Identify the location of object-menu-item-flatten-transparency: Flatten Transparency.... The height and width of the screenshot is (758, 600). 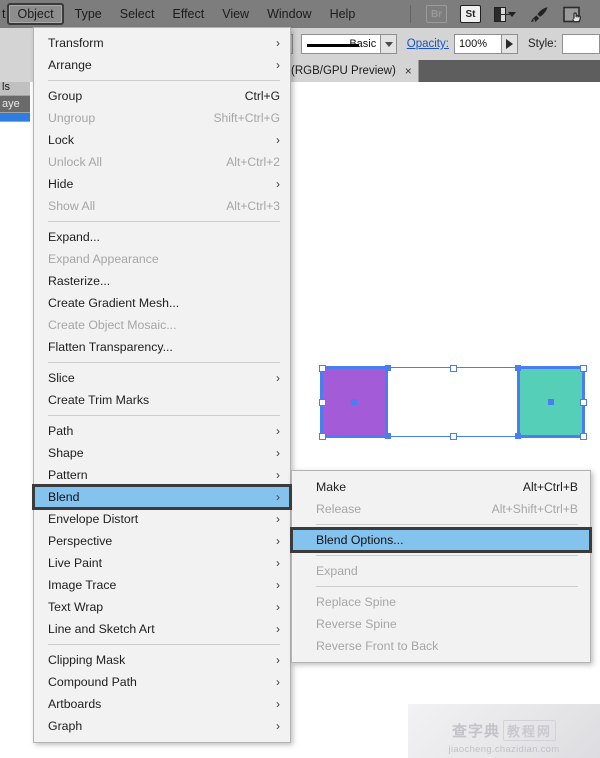
(162, 347).